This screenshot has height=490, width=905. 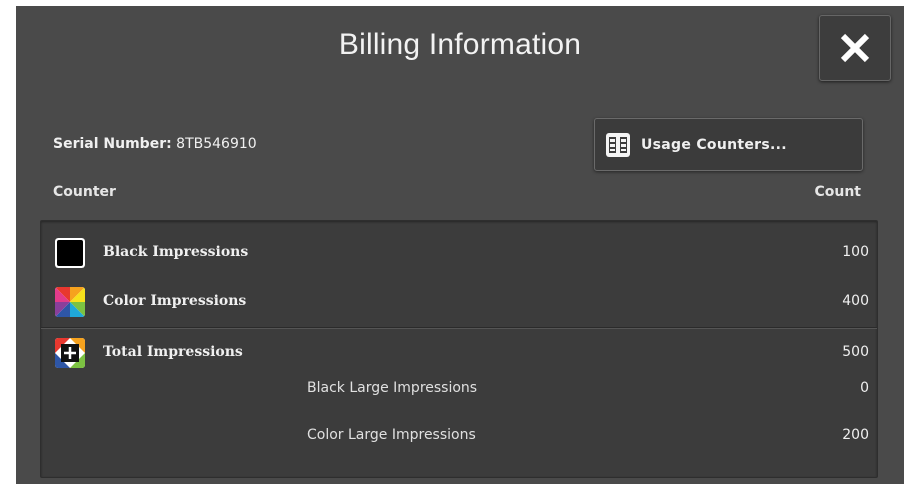 I want to click on serial-number-value: 8TB546910, so click(x=216, y=144).